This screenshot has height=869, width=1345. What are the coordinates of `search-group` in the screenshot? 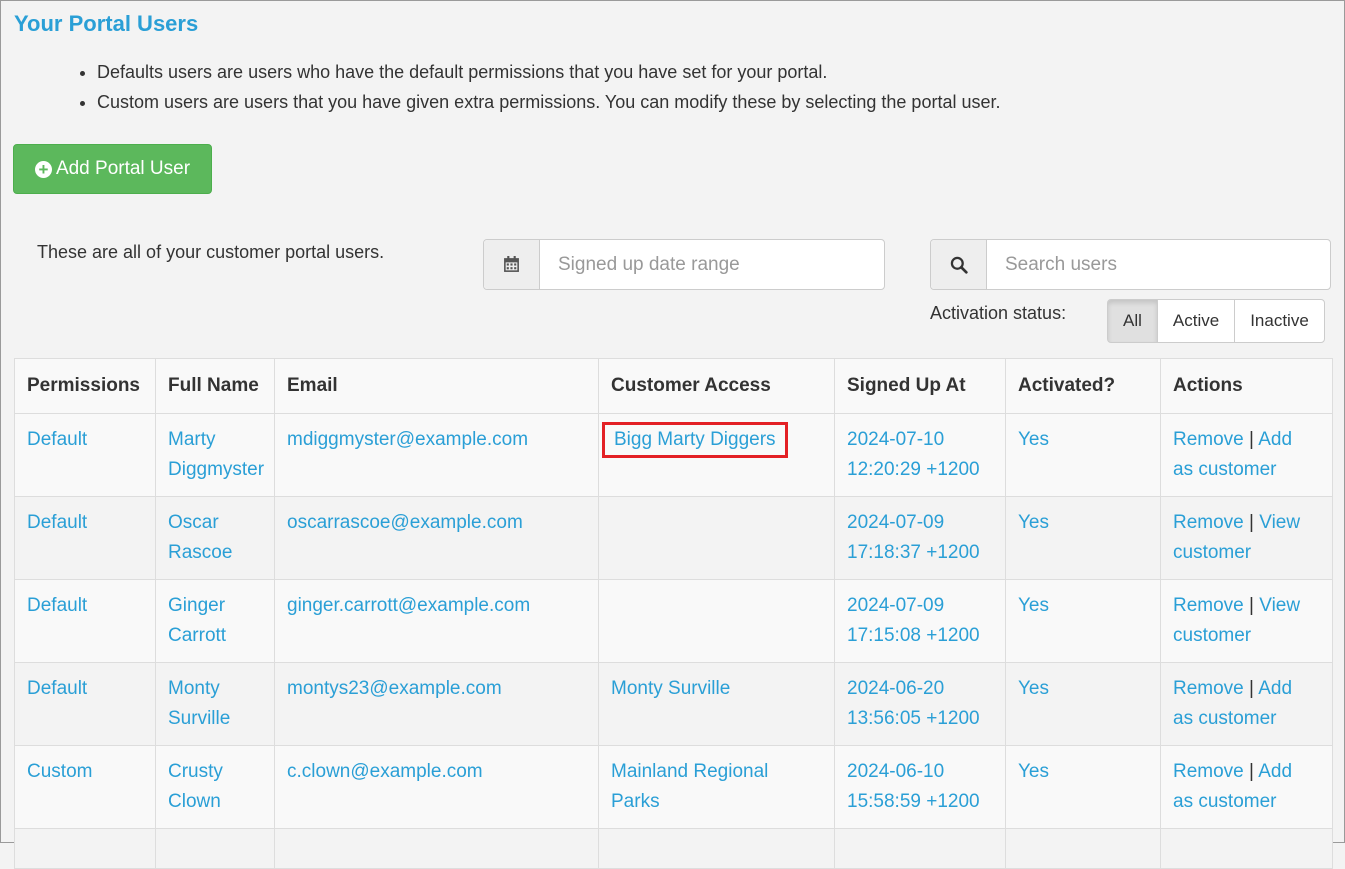 It's located at (1130, 264).